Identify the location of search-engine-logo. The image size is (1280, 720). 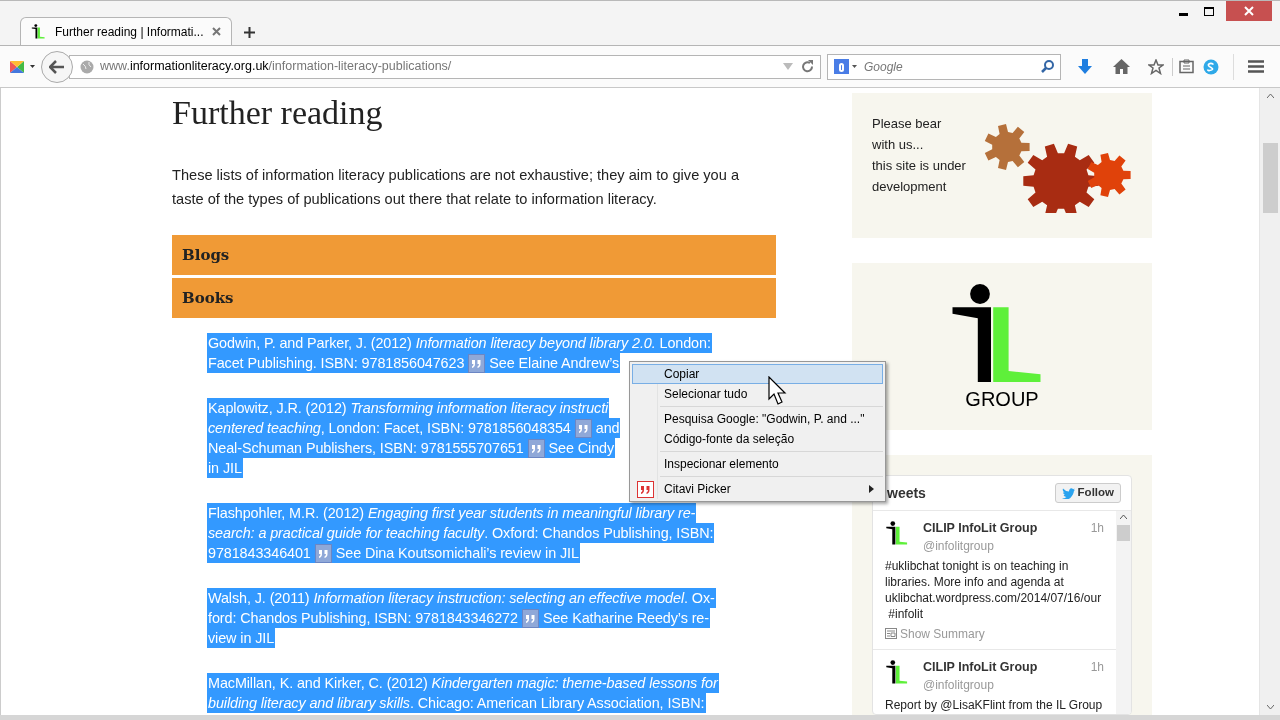
(841, 66).